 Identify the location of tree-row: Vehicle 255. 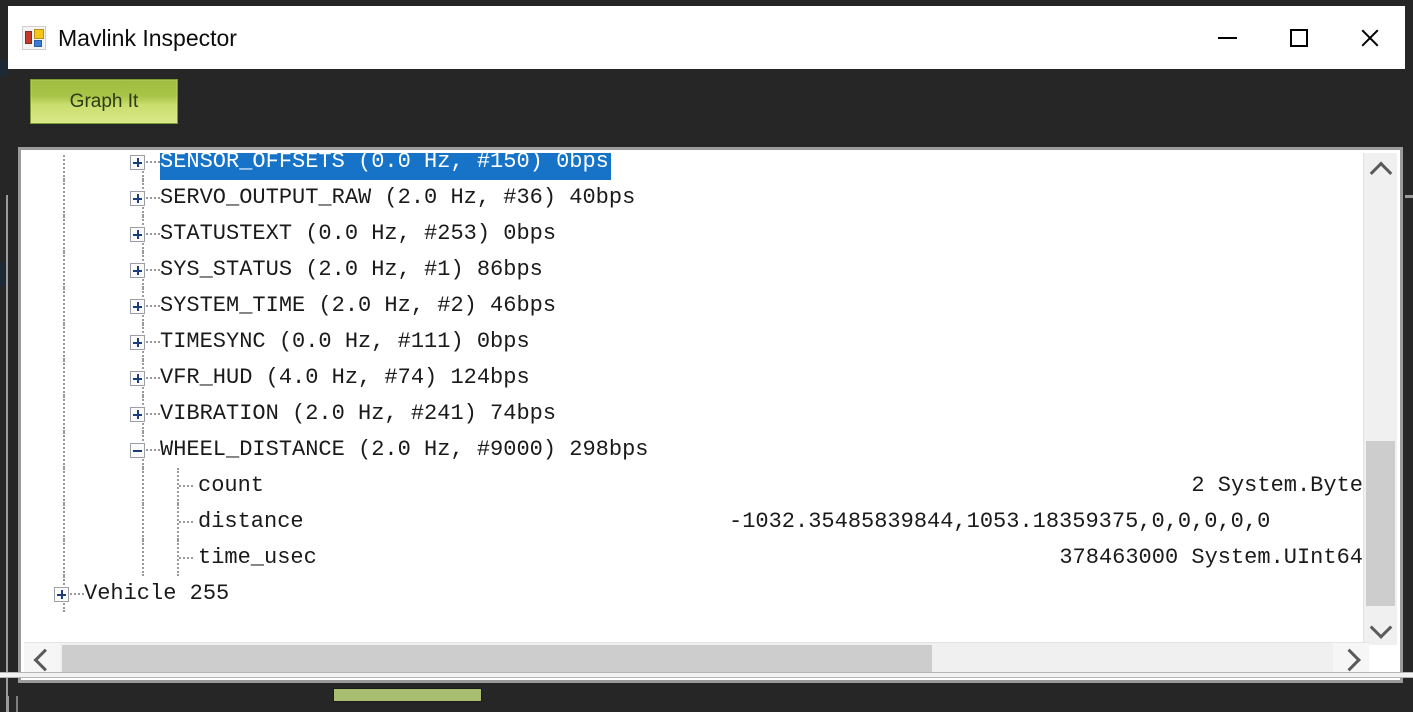
(696, 594).